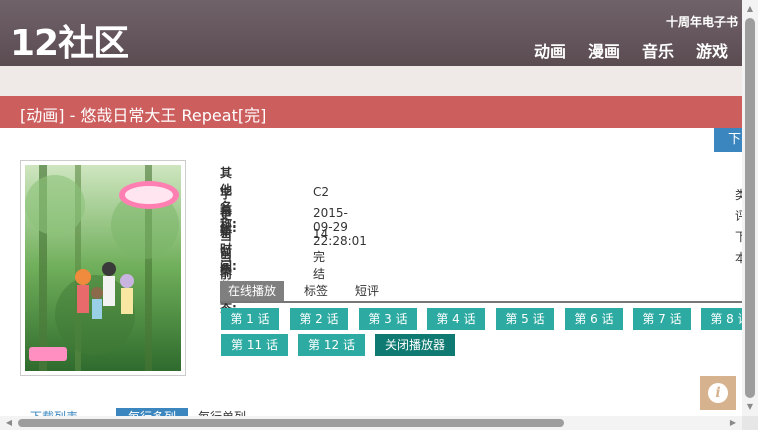  What do you see at coordinates (481, 292) in the screenshot?
I see `content-tabs: 在线播放 标签 短评` at bounding box center [481, 292].